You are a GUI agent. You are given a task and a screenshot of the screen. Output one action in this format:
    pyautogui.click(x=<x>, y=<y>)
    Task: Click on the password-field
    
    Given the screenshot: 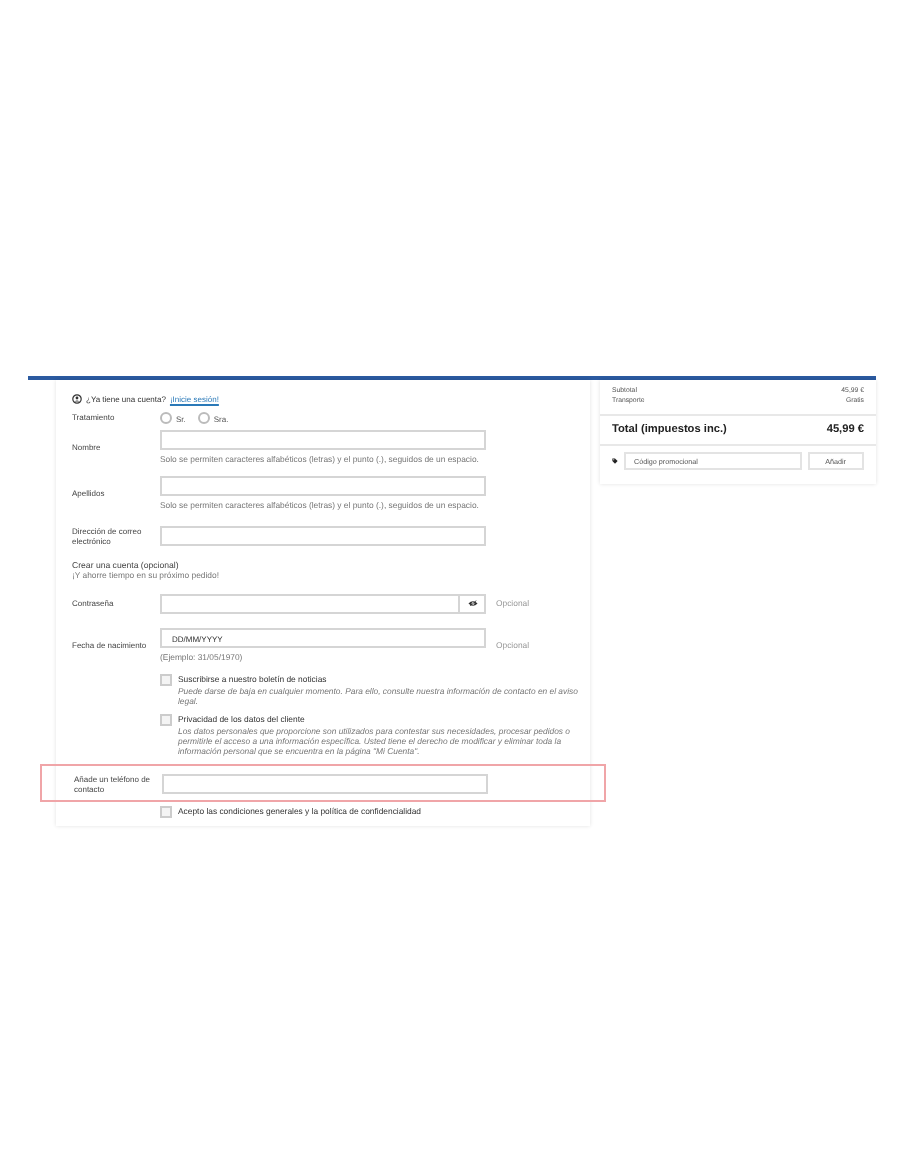 What is the action you would take?
    pyautogui.click(x=323, y=603)
    